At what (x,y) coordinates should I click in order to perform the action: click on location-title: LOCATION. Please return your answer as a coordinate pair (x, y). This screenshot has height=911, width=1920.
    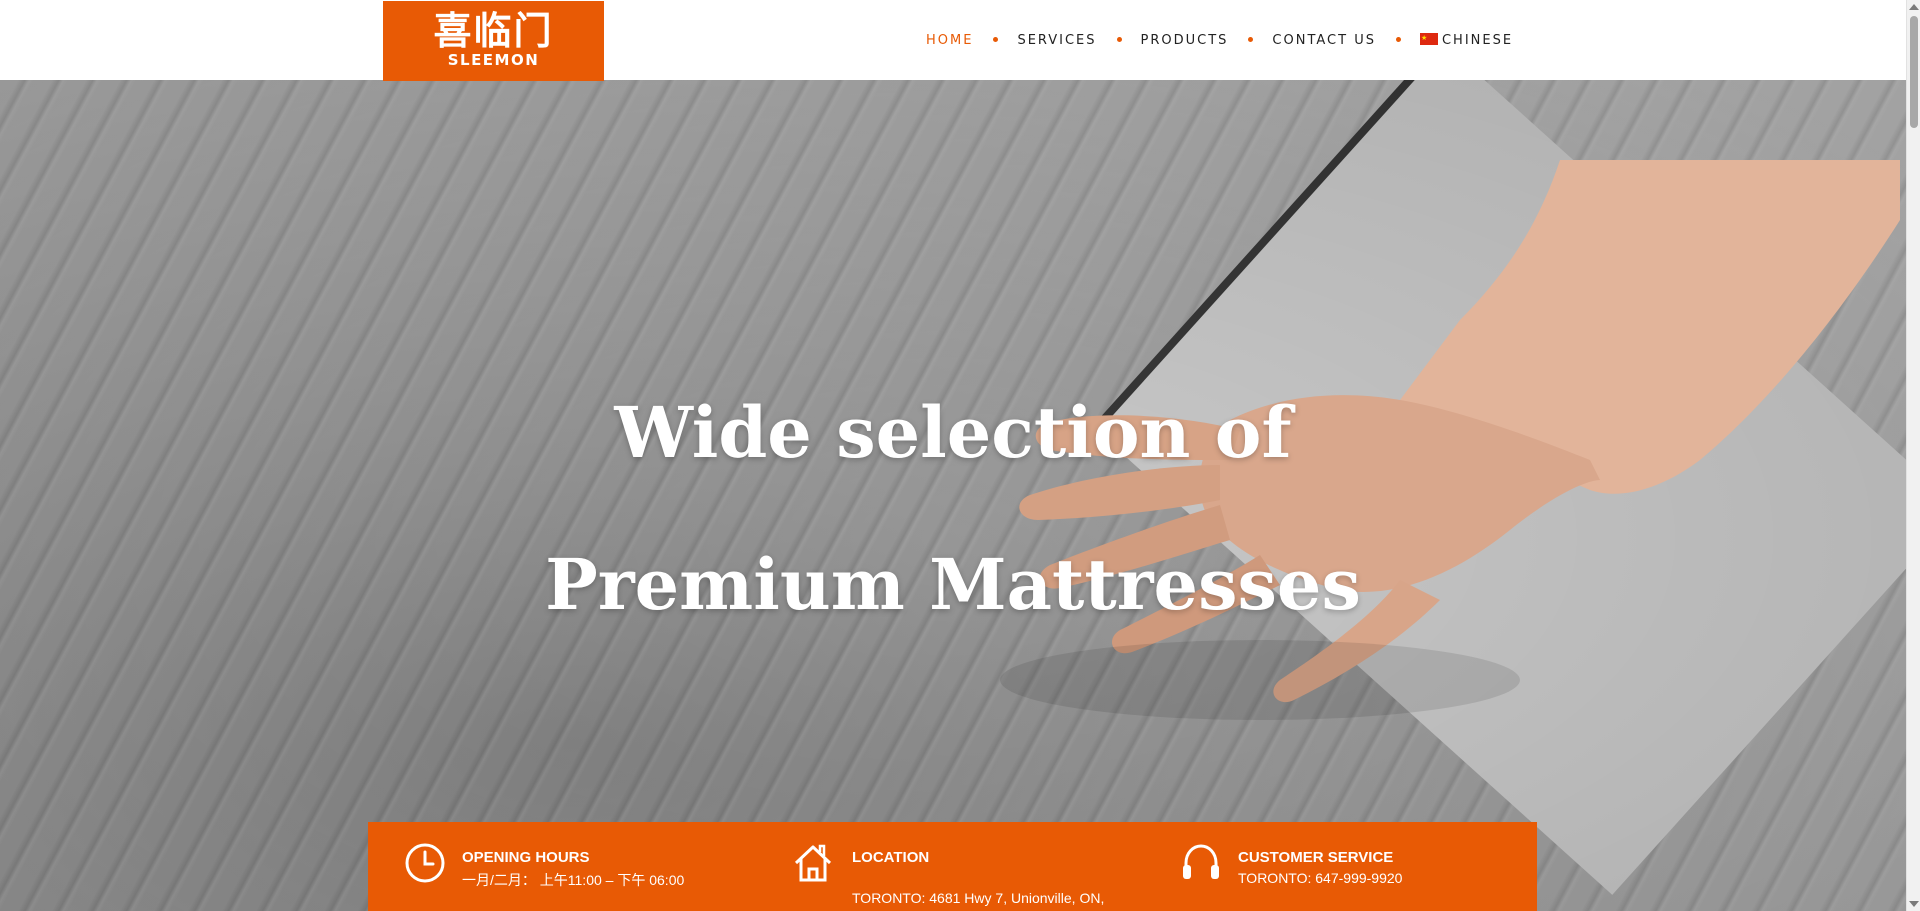
    Looking at the image, I should click on (891, 857).